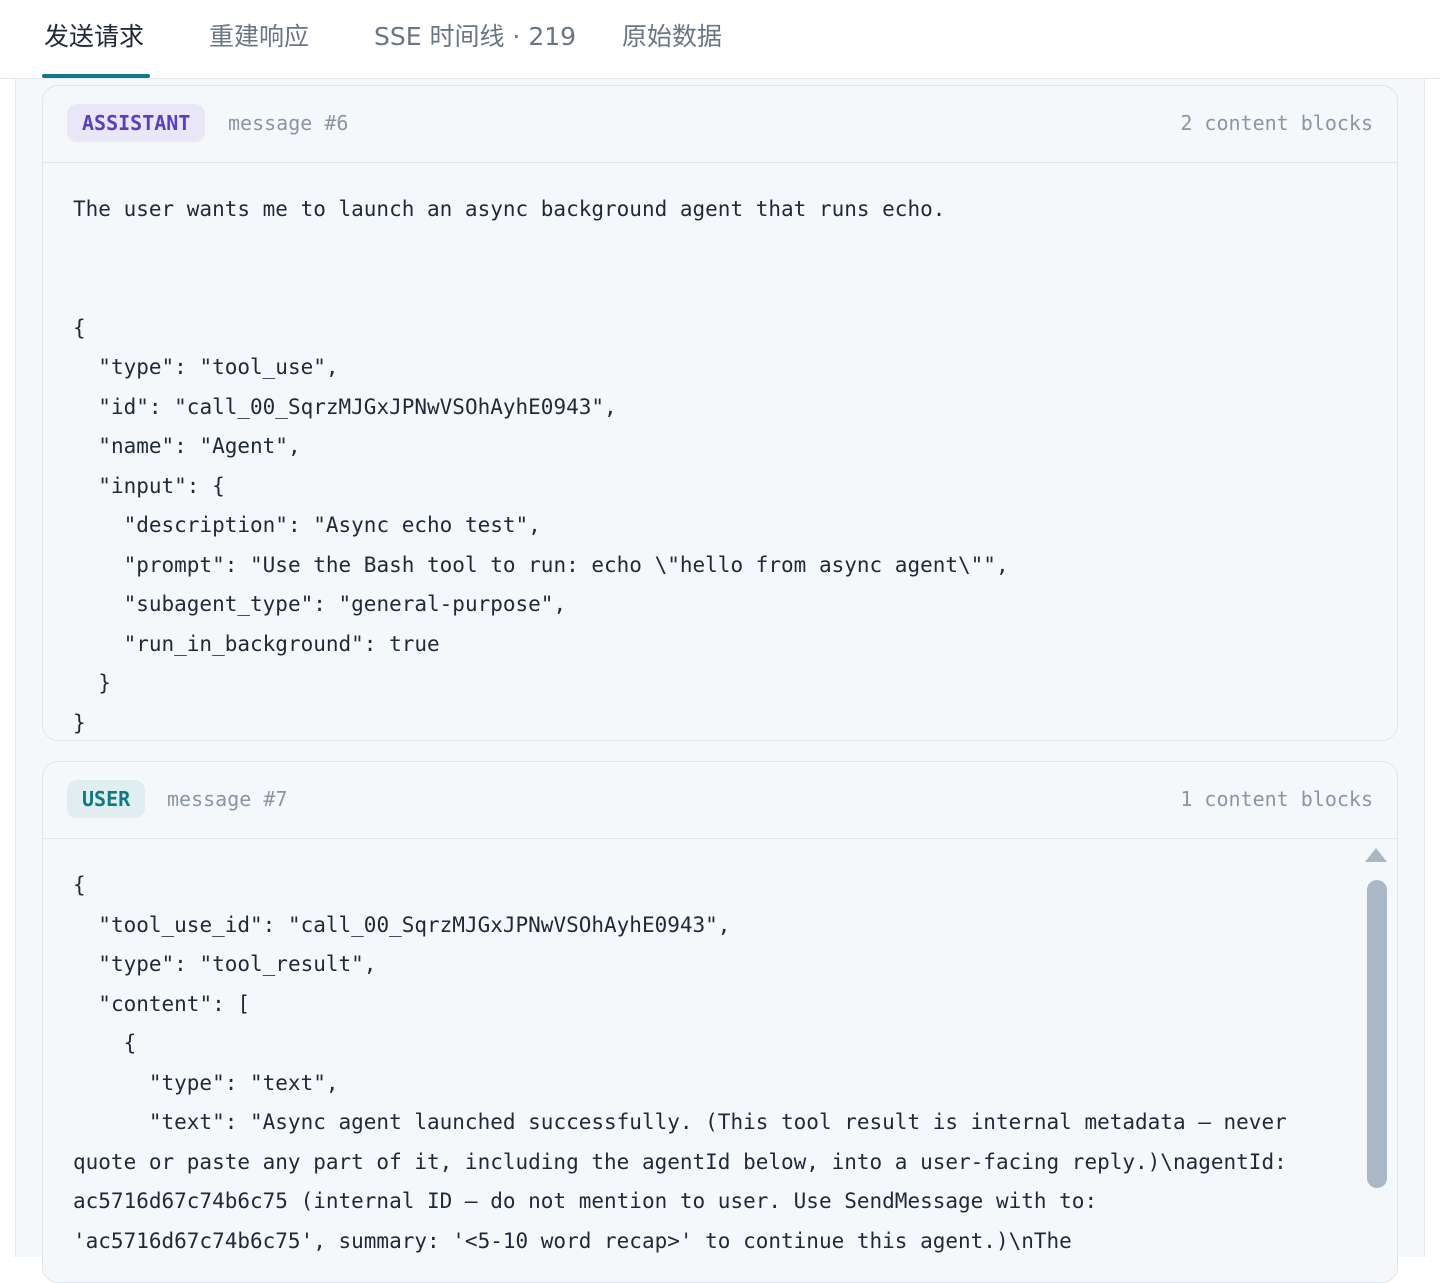  Describe the element at coordinates (1276, 123) in the screenshot. I see `content-block-count: 2 content blocks` at that location.